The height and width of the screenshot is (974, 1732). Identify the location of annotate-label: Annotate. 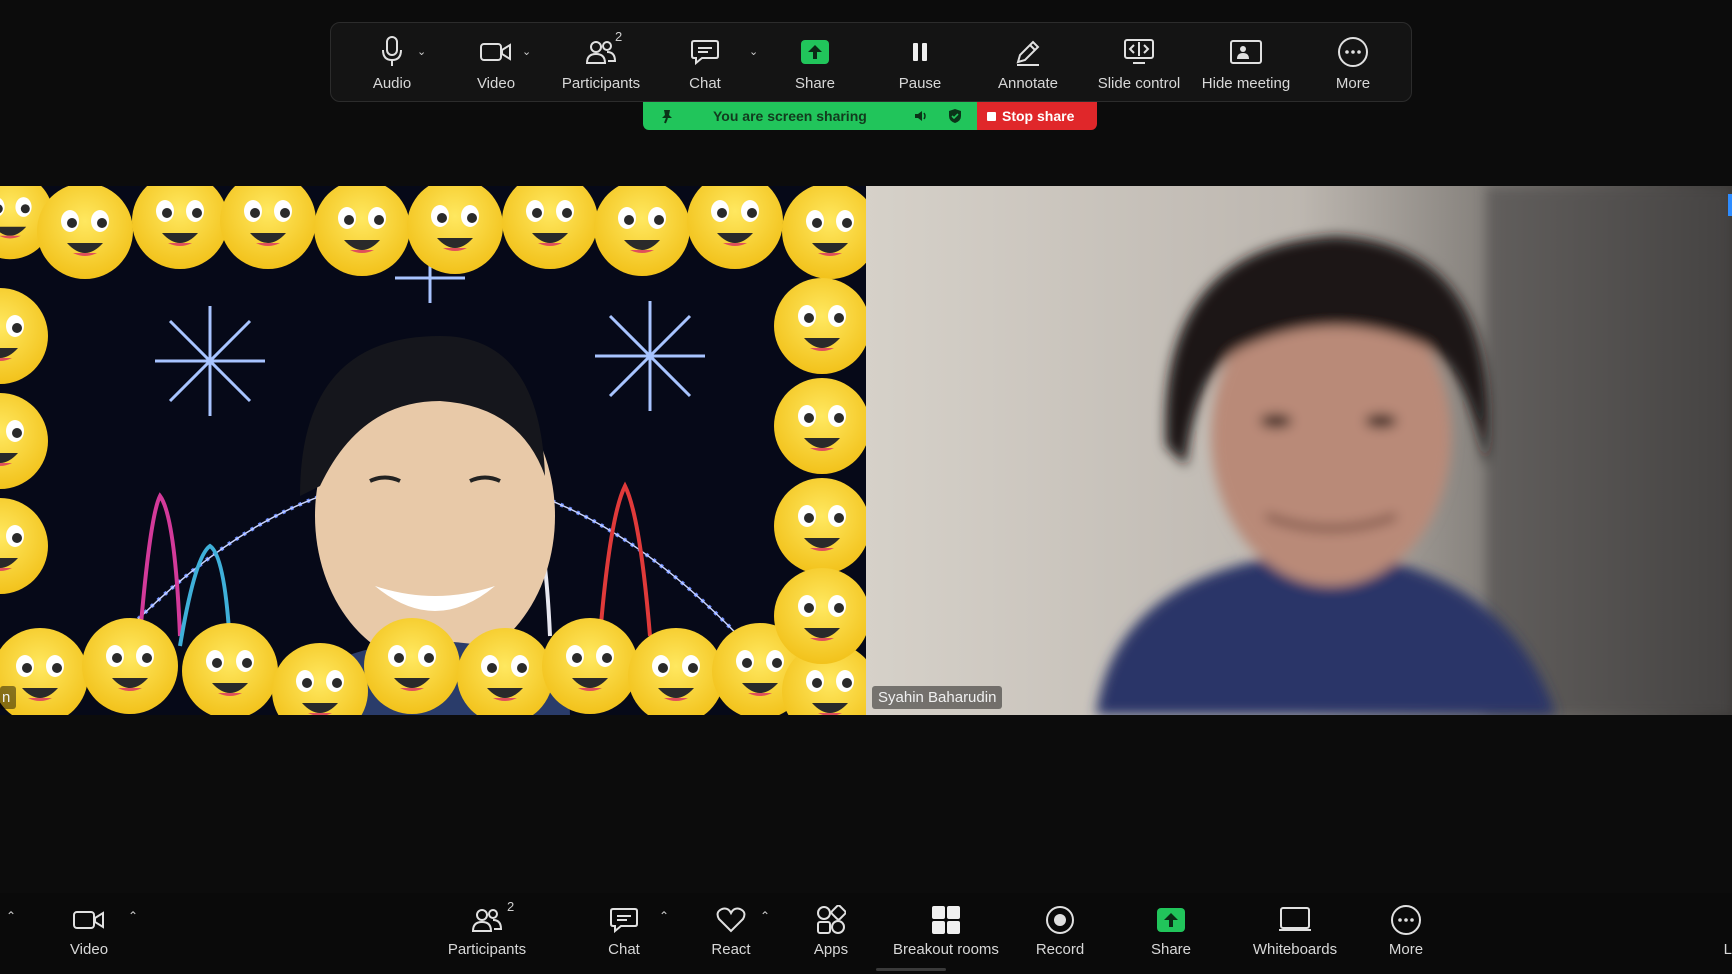
(1028, 83).